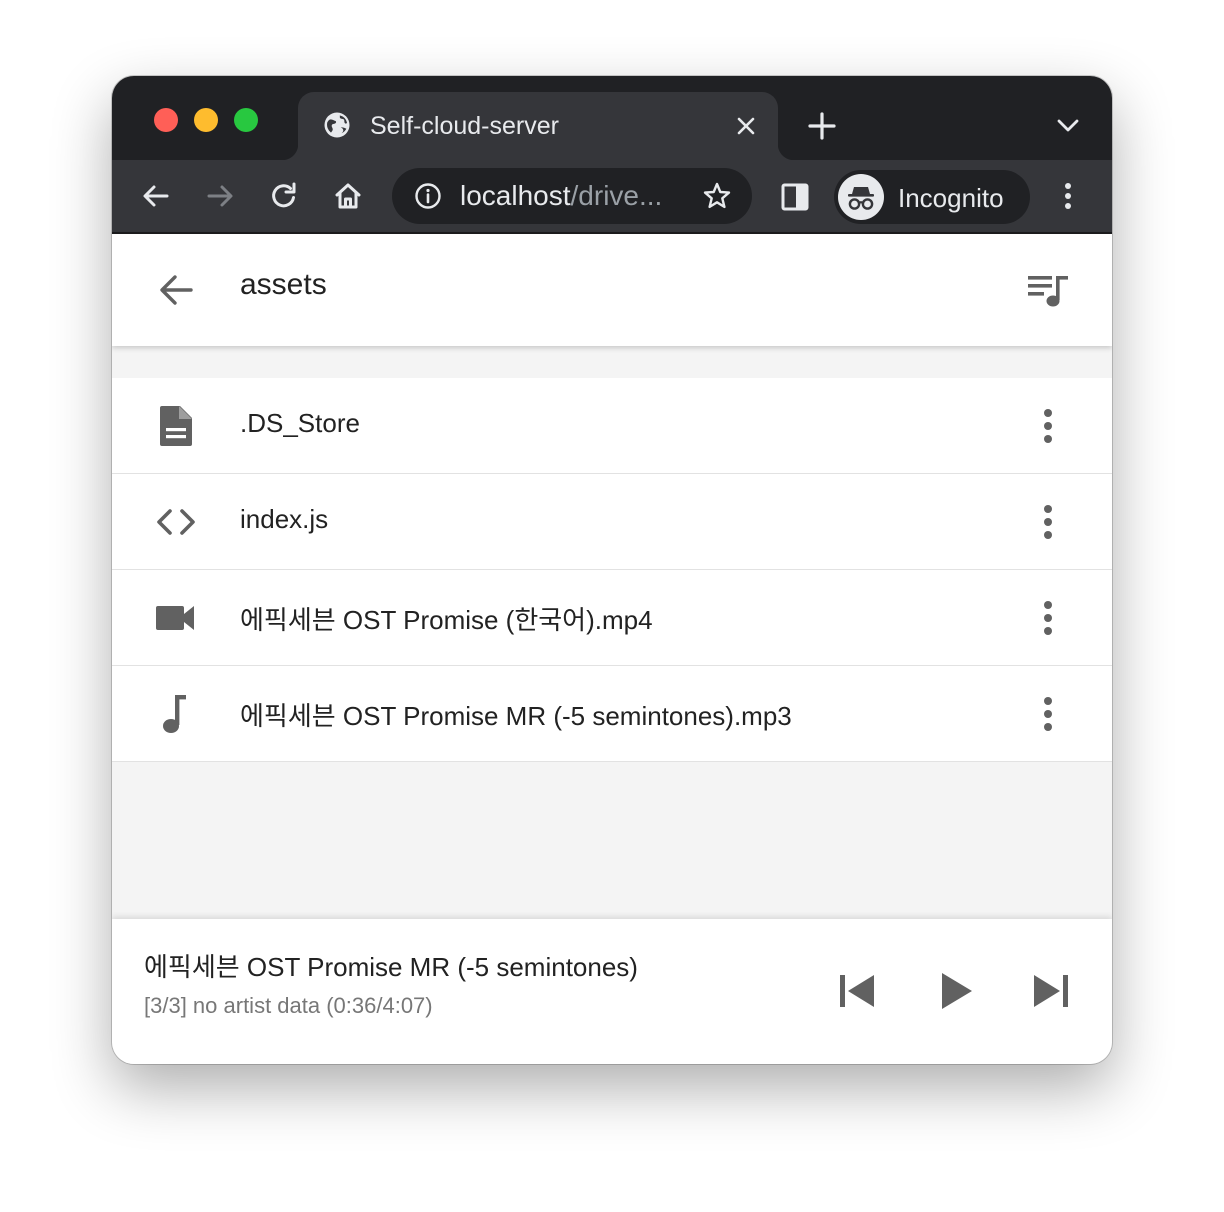 The image size is (1224, 1212). I want to click on incognito-label: Incognito, so click(951, 198).